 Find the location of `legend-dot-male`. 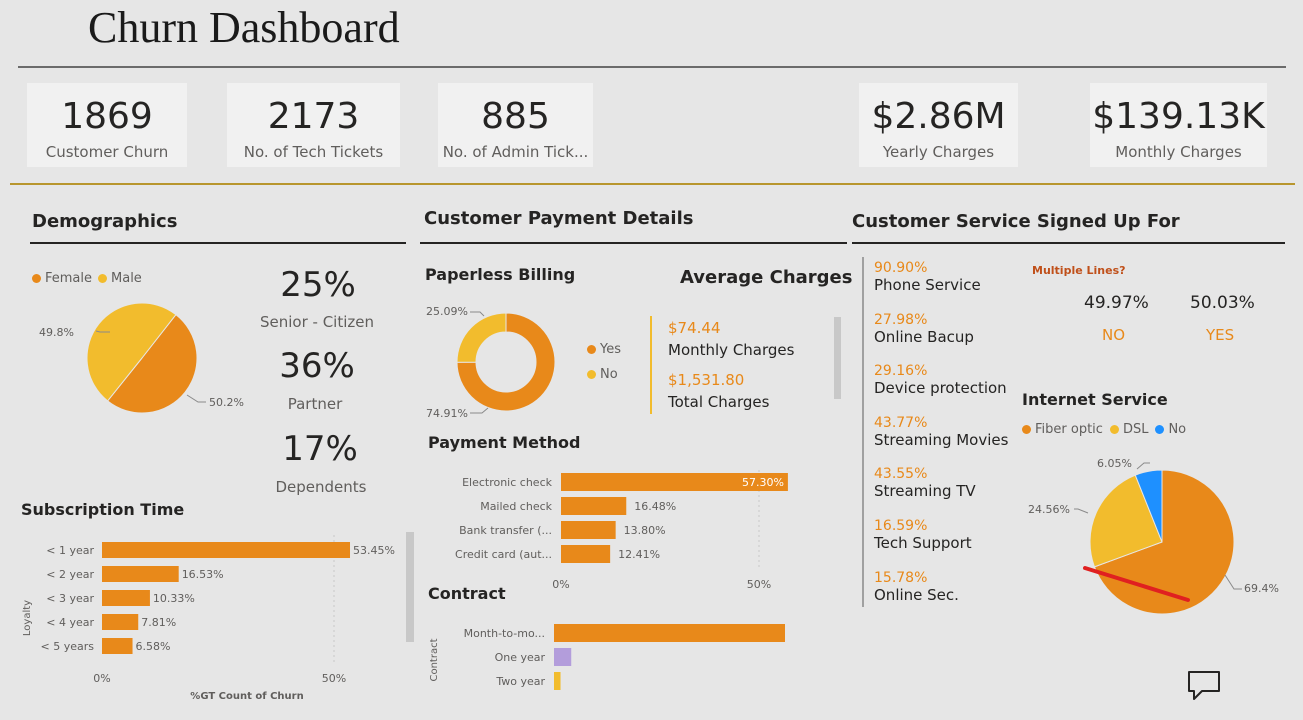

legend-dot-male is located at coordinates (103, 278).